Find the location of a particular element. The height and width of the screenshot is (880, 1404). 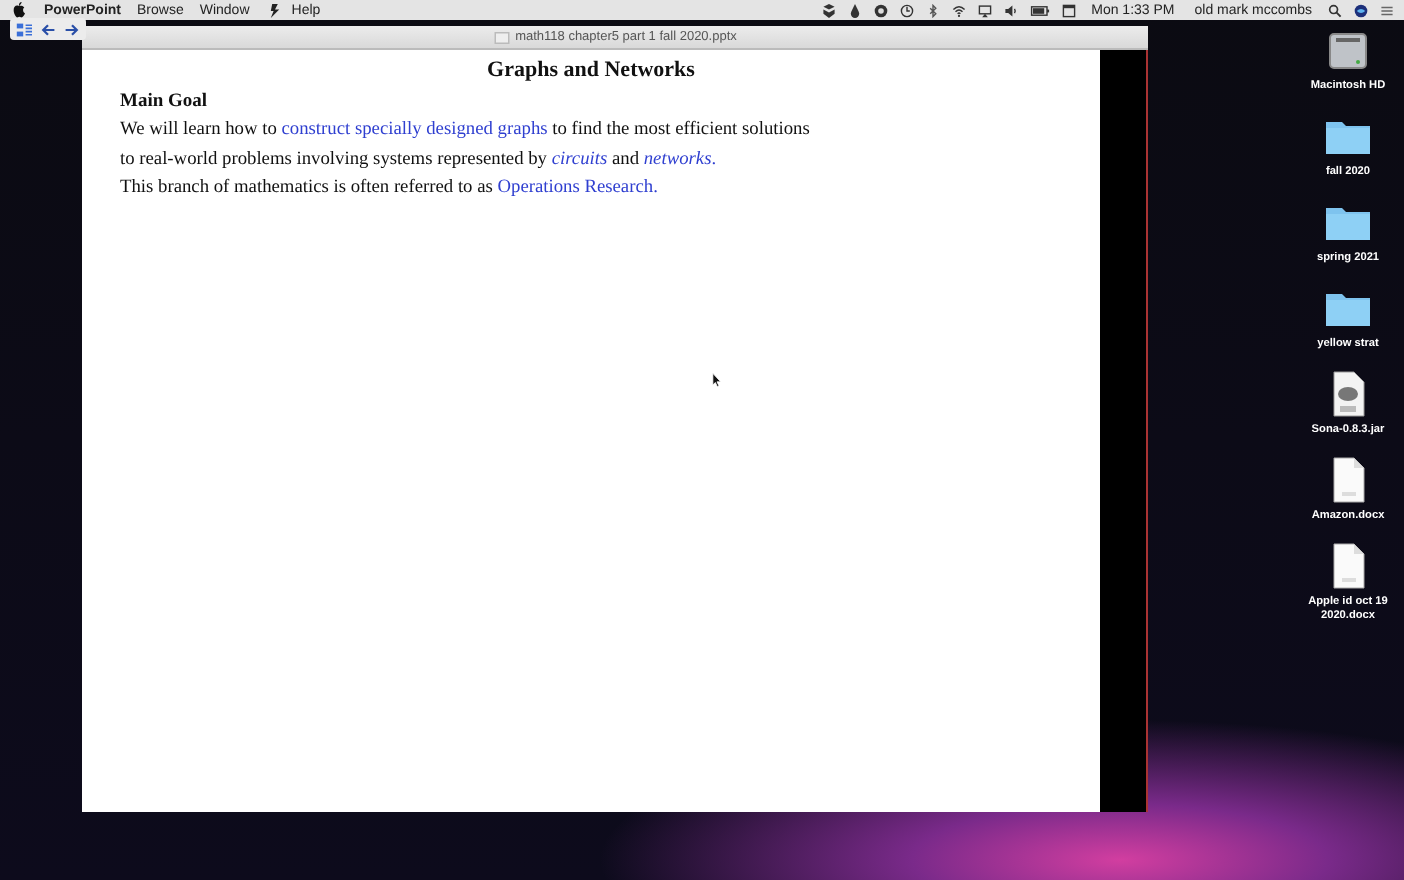

link: Operations Research. is located at coordinates (577, 188).